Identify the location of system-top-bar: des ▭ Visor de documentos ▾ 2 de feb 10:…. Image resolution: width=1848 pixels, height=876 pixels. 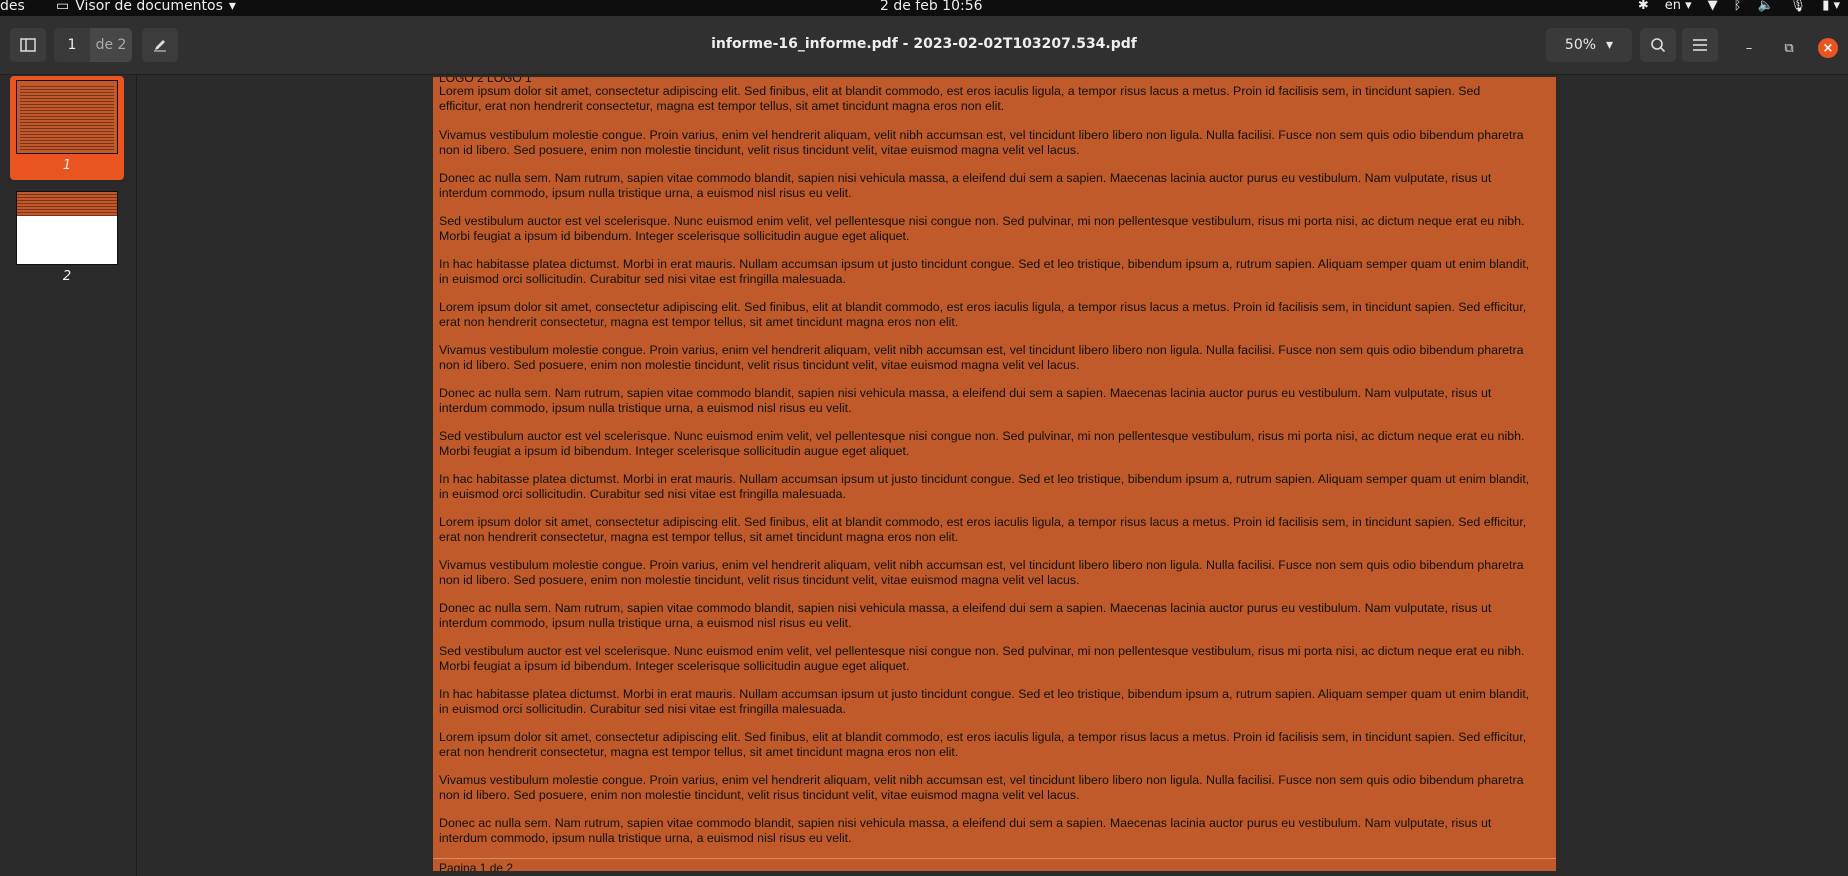
(924, 8).